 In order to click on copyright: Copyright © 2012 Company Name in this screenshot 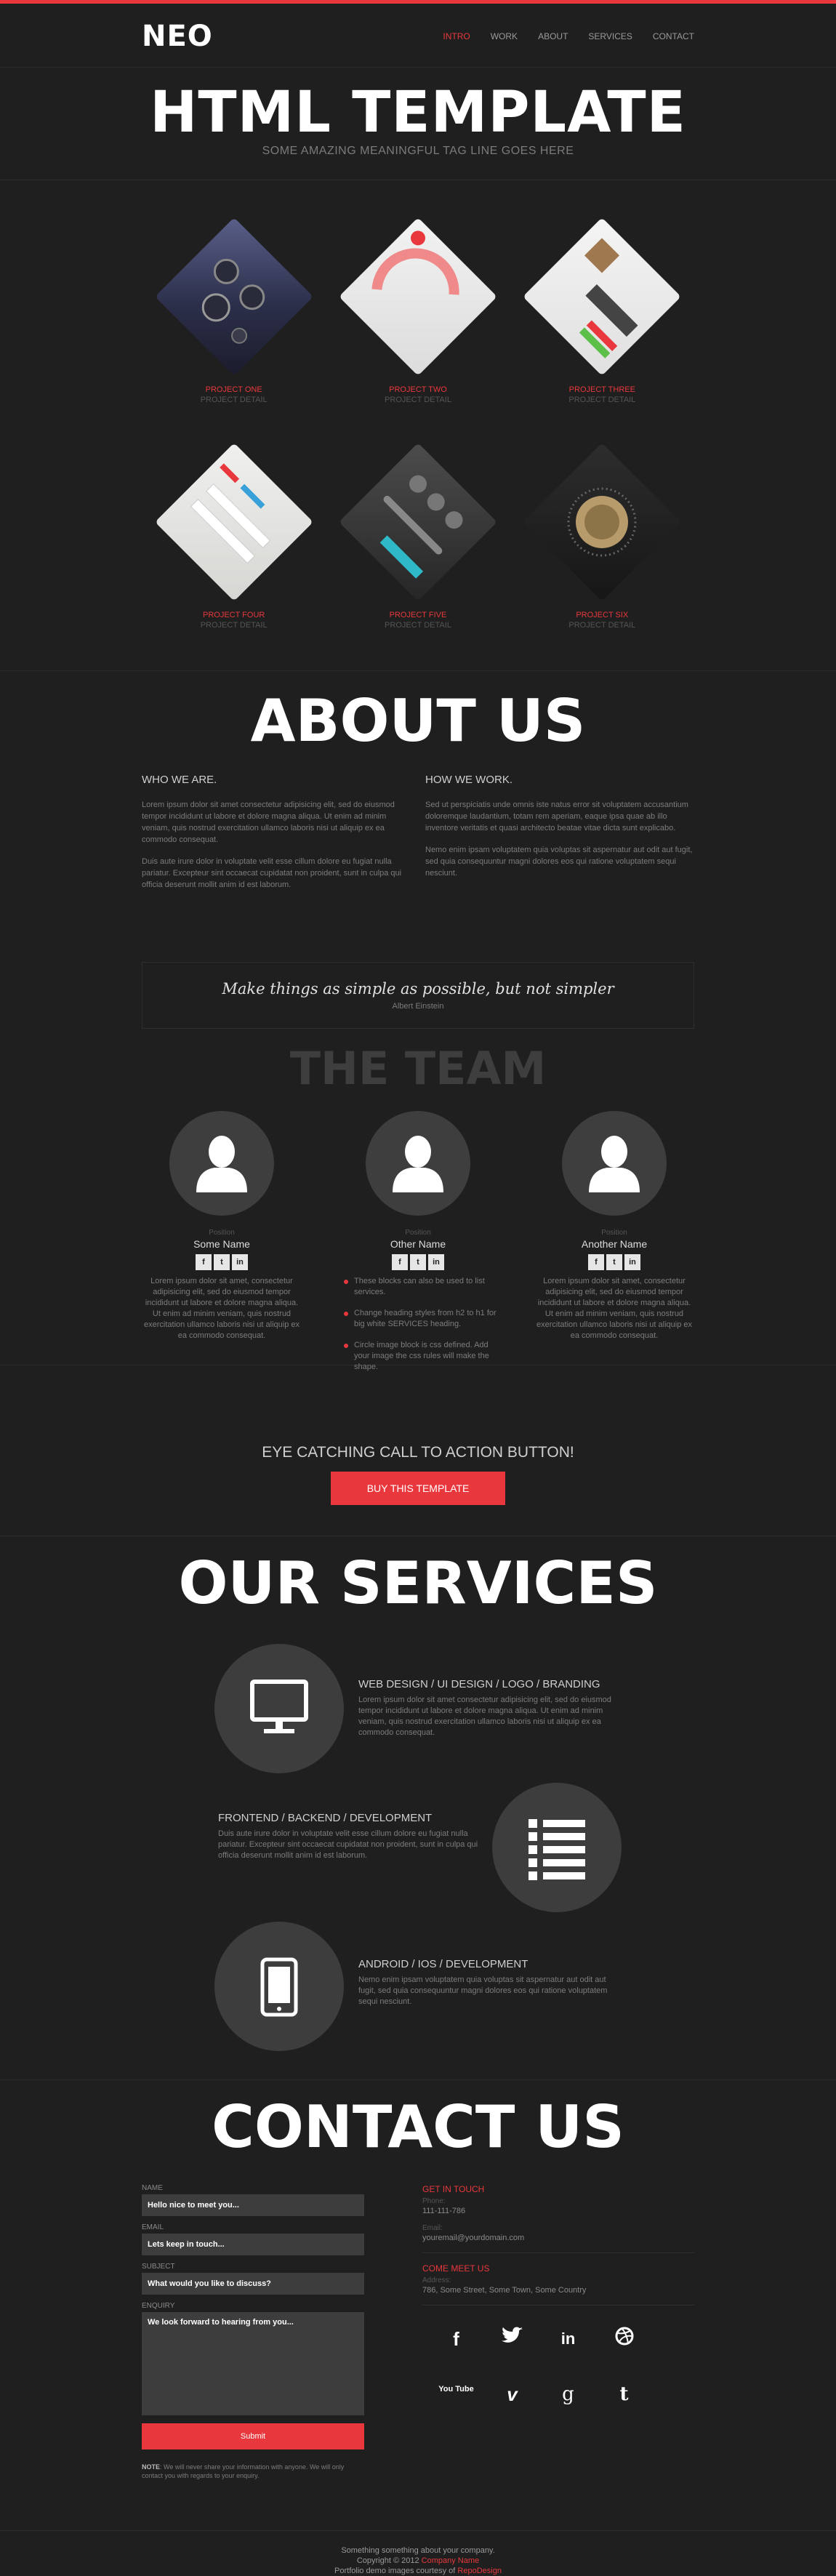, I will do `click(418, 2561)`.